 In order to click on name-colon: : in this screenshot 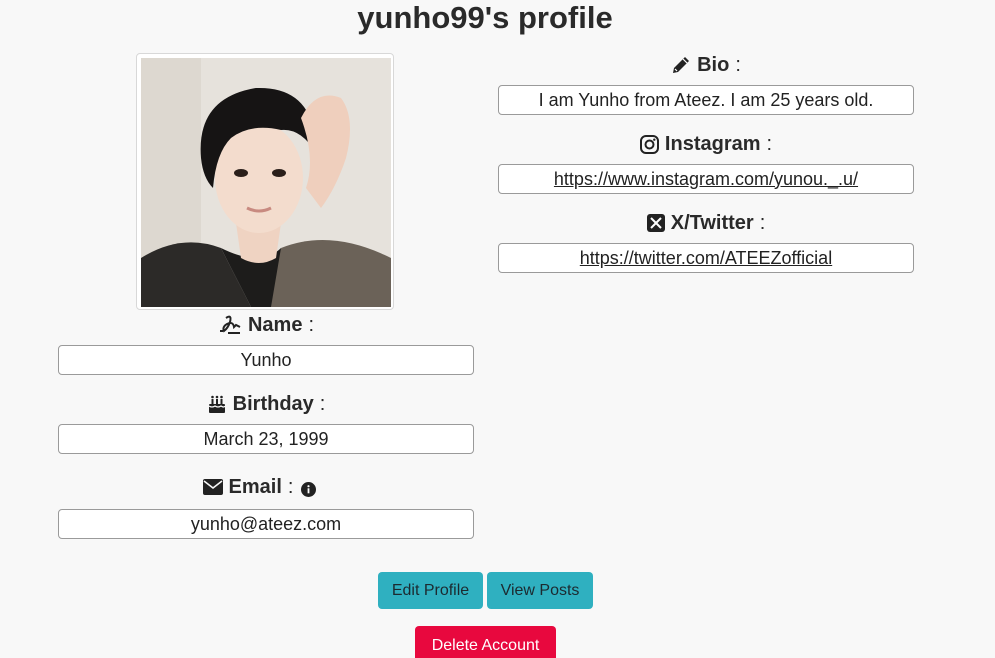, I will do `click(311, 325)`.